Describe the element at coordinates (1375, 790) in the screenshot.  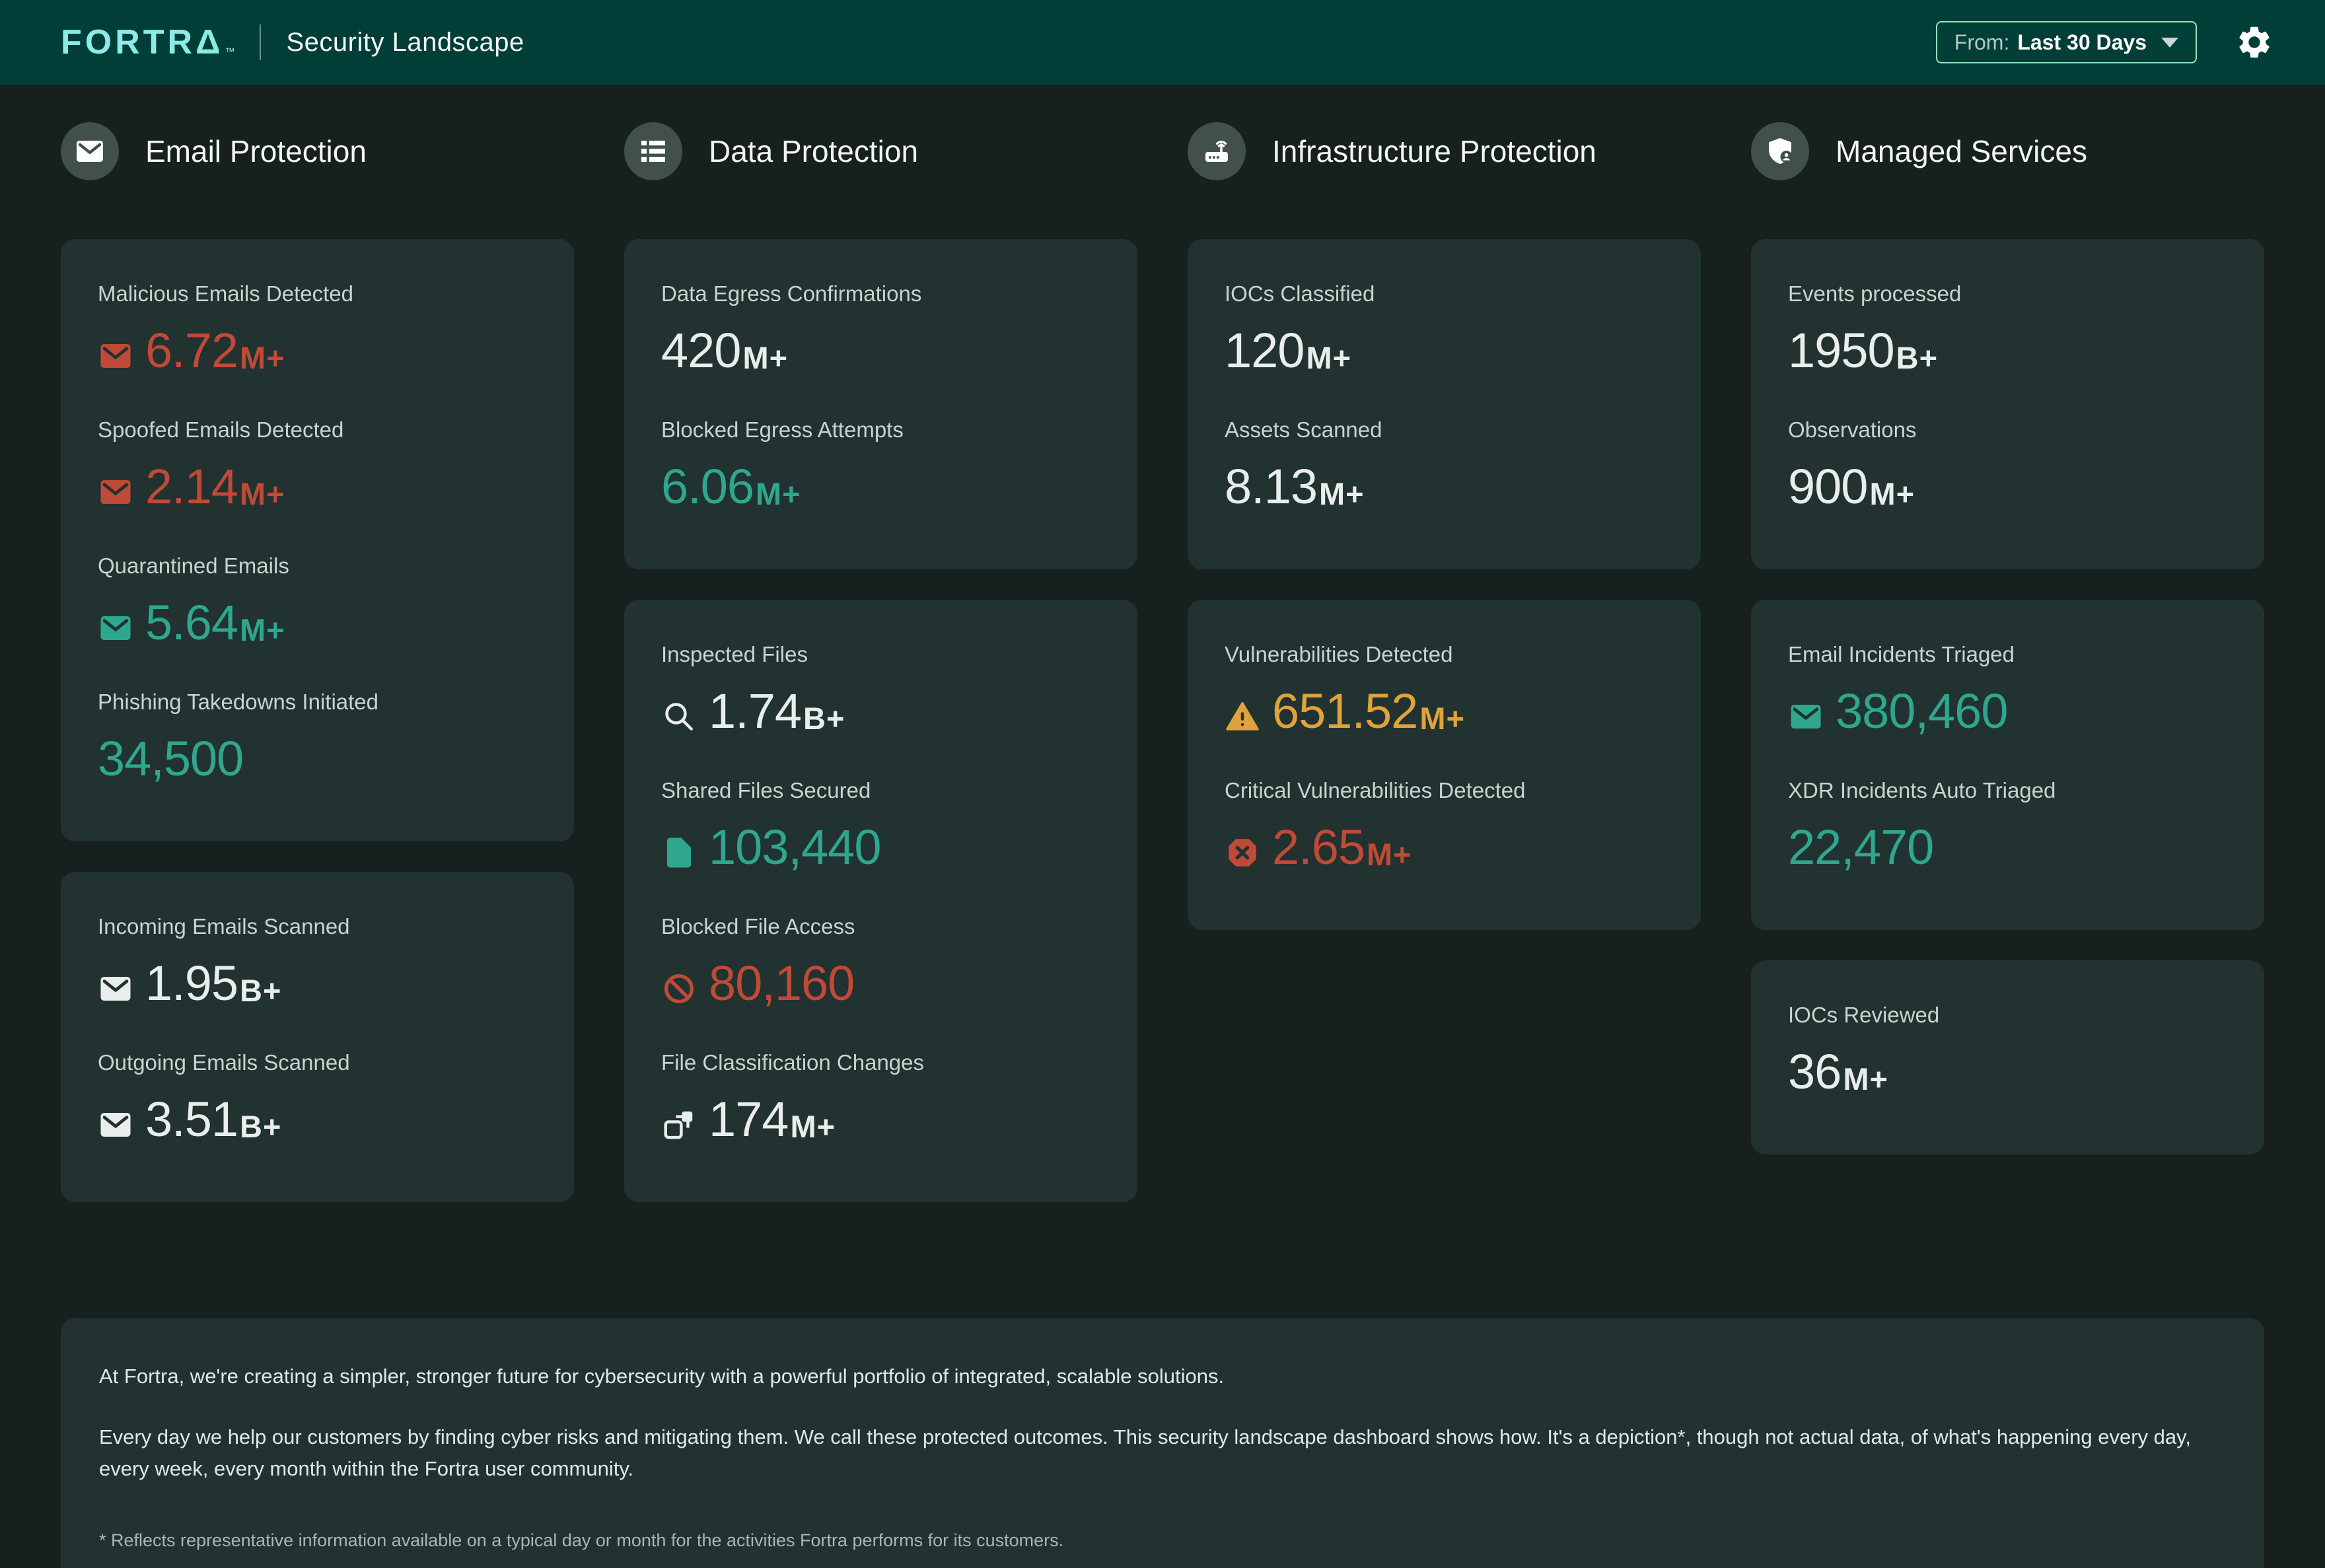
I see `metric-label: Critical Vulnerabilities Detected` at that location.